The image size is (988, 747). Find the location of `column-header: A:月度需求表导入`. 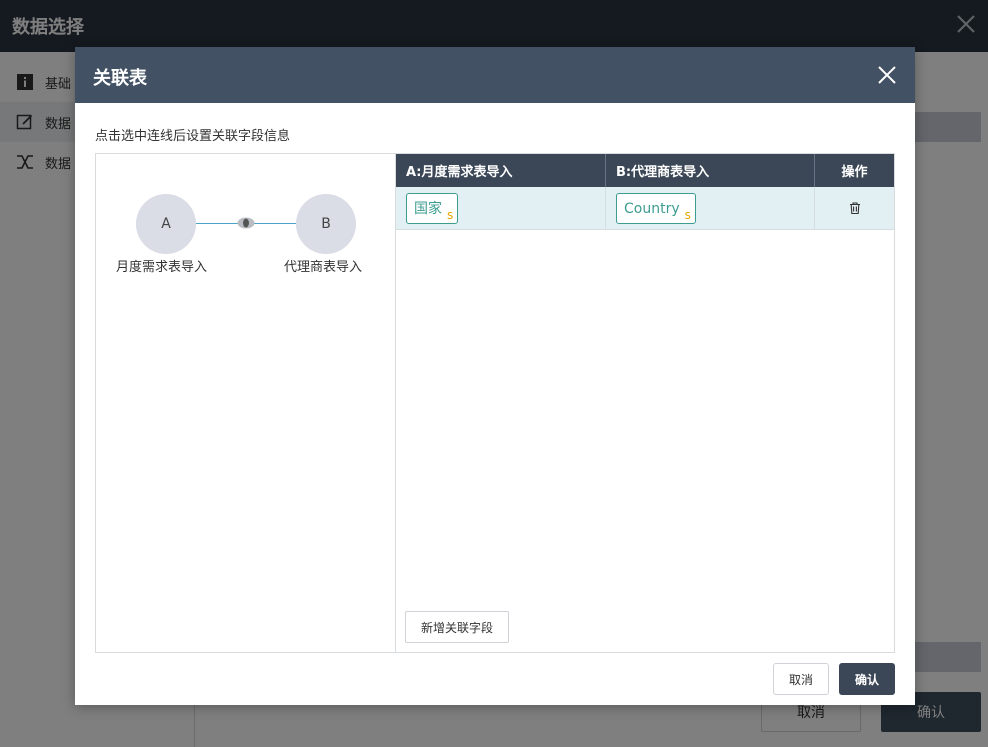

column-header: A:月度需求表导入 is located at coordinates (501, 170).